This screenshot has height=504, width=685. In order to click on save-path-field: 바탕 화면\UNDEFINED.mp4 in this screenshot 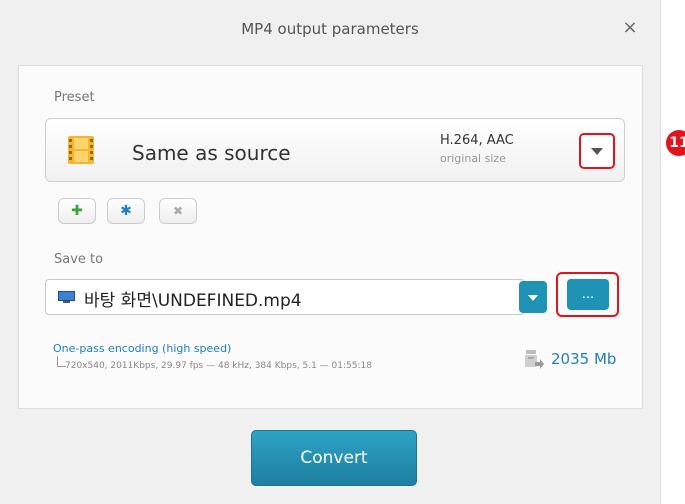, I will do `click(285, 297)`.